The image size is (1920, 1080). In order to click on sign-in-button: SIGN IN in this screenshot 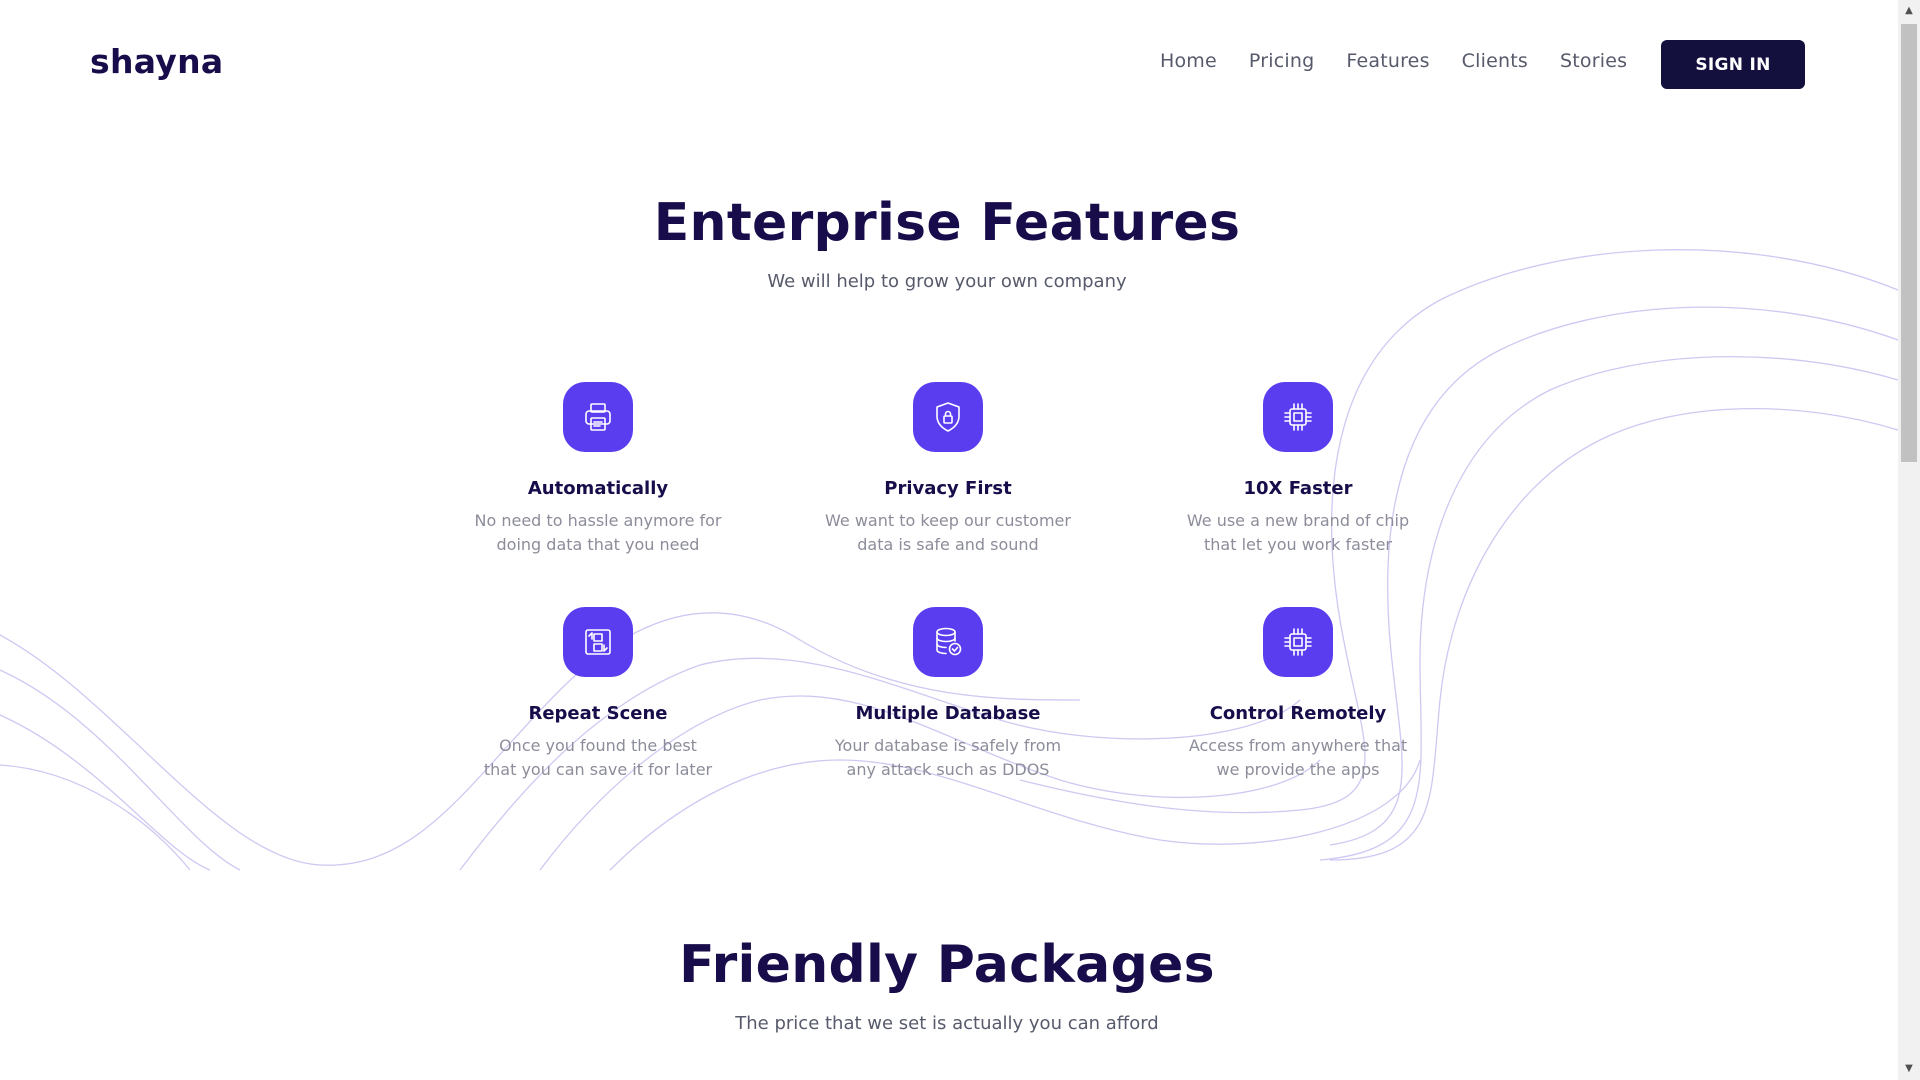, I will do `click(1733, 64)`.